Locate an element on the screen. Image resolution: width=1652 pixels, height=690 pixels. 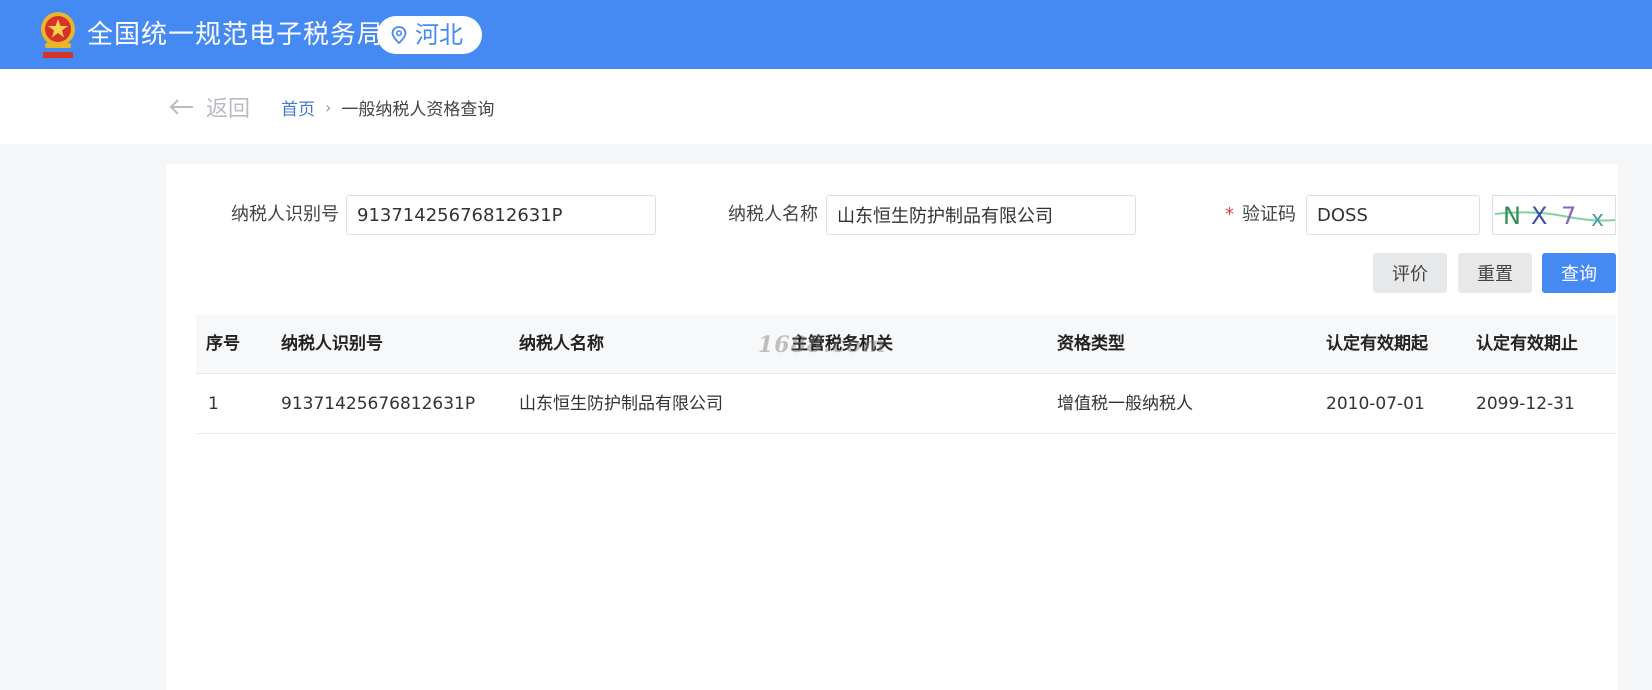
column-header: 认定有效期止 is located at coordinates (1527, 344).